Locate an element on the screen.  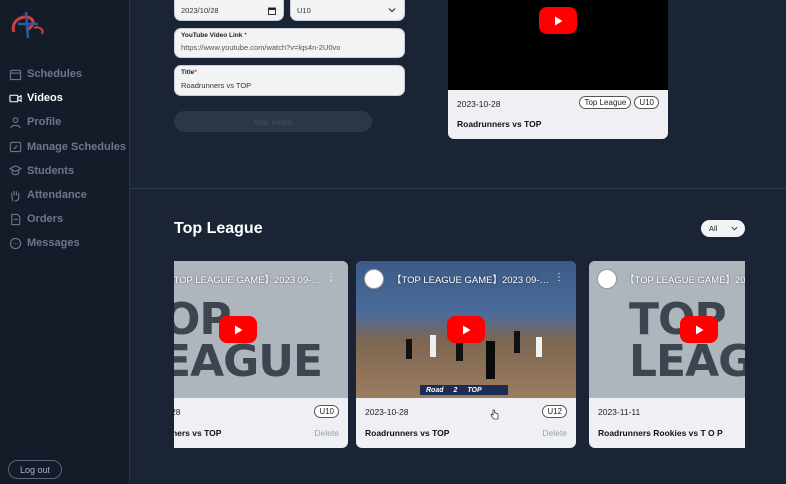
filter-select: All is located at coordinates (723, 228).